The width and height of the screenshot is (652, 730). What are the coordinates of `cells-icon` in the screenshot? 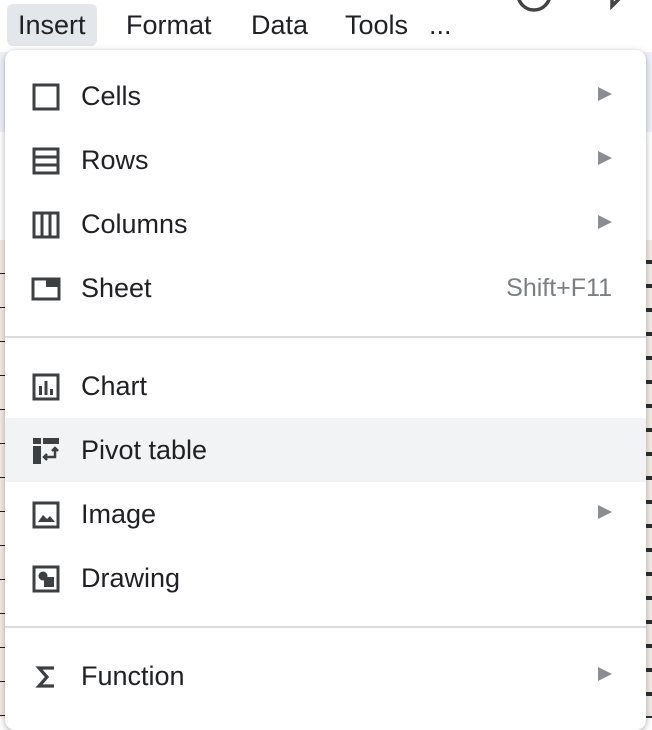 It's located at (46, 97).